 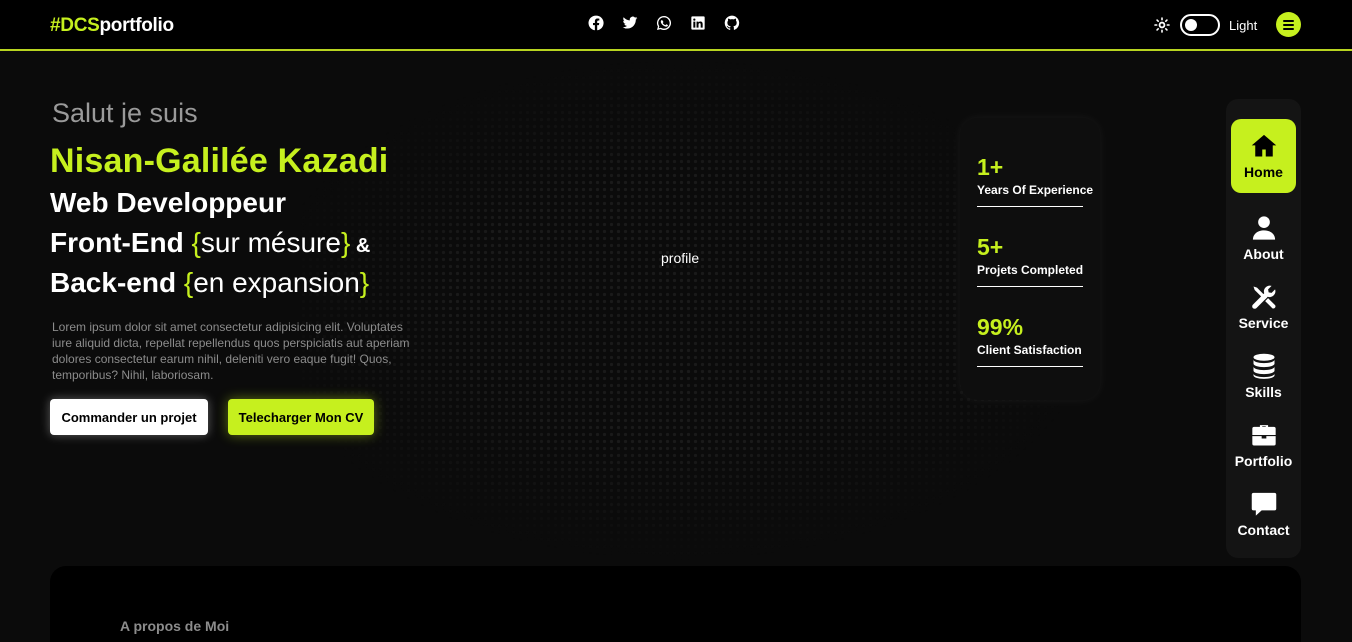 What do you see at coordinates (1243, 25) in the screenshot?
I see `theme-label: Light` at bounding box center [1243, 25].